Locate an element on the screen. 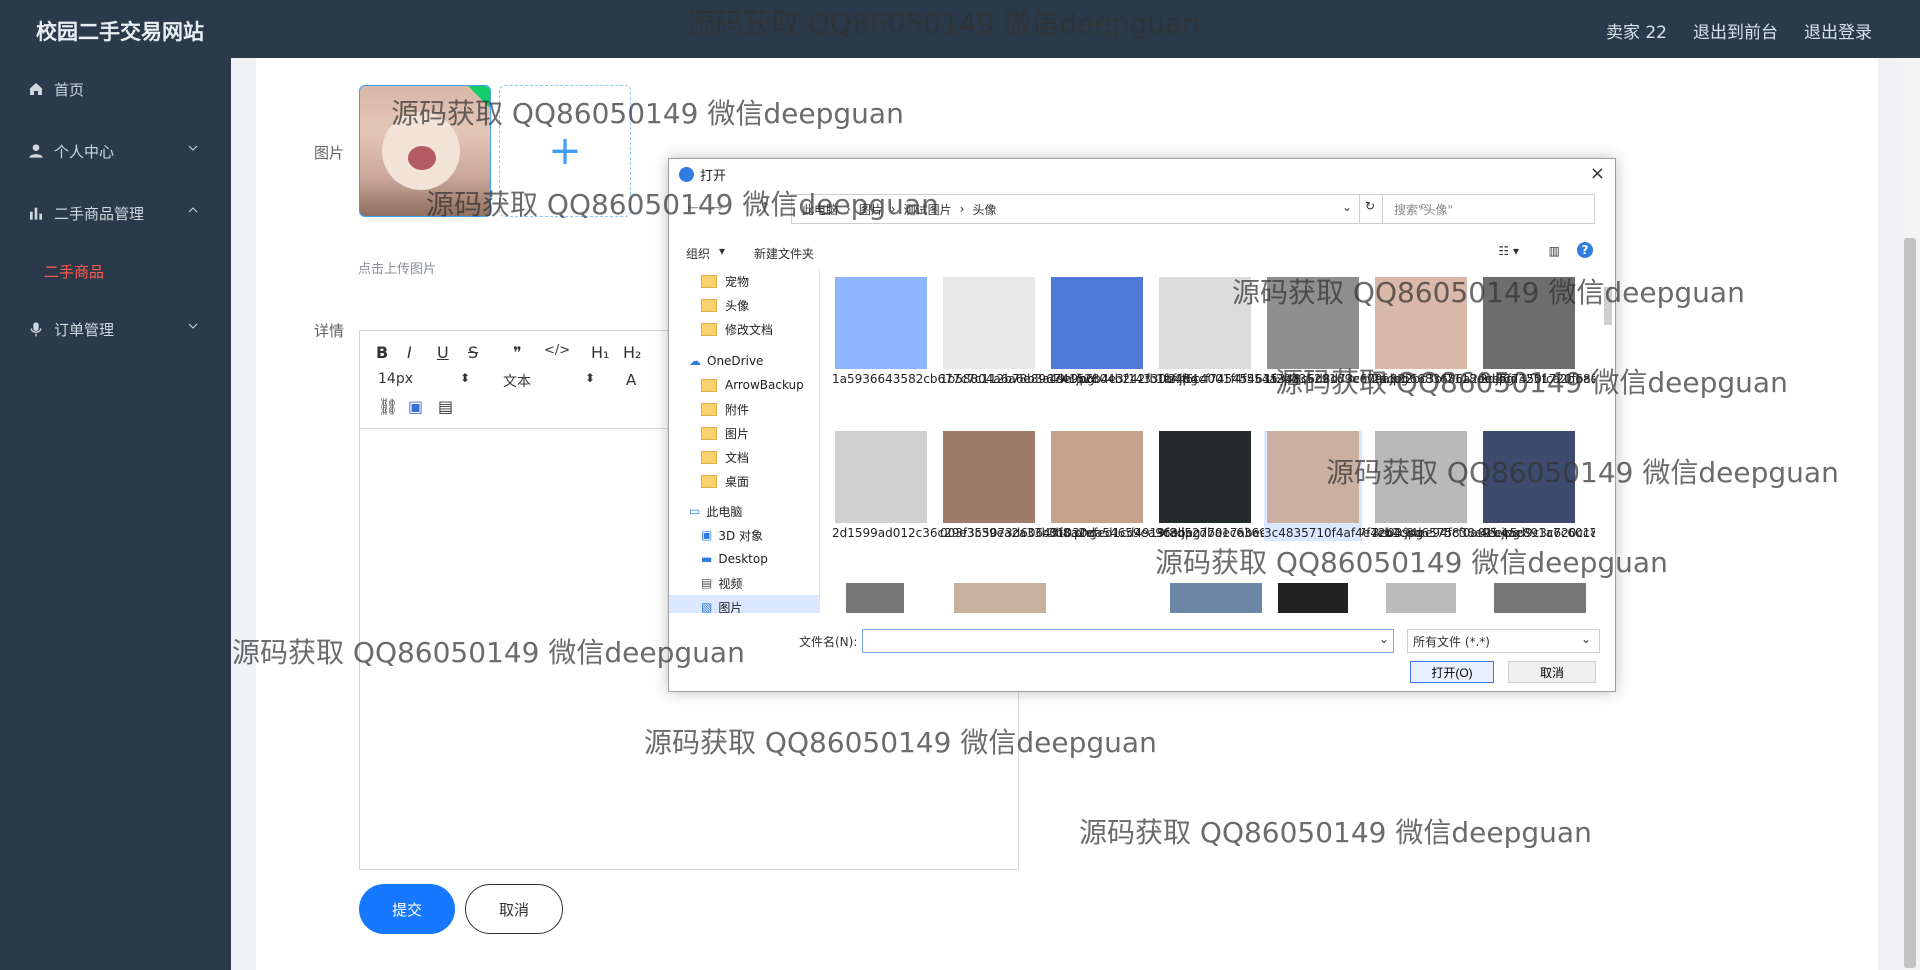 The height and width of the screenshot is (970, 1920). file-item: 2d1599ad012c36c29e355073d60643f8.png is located at coordinates (964, 486).